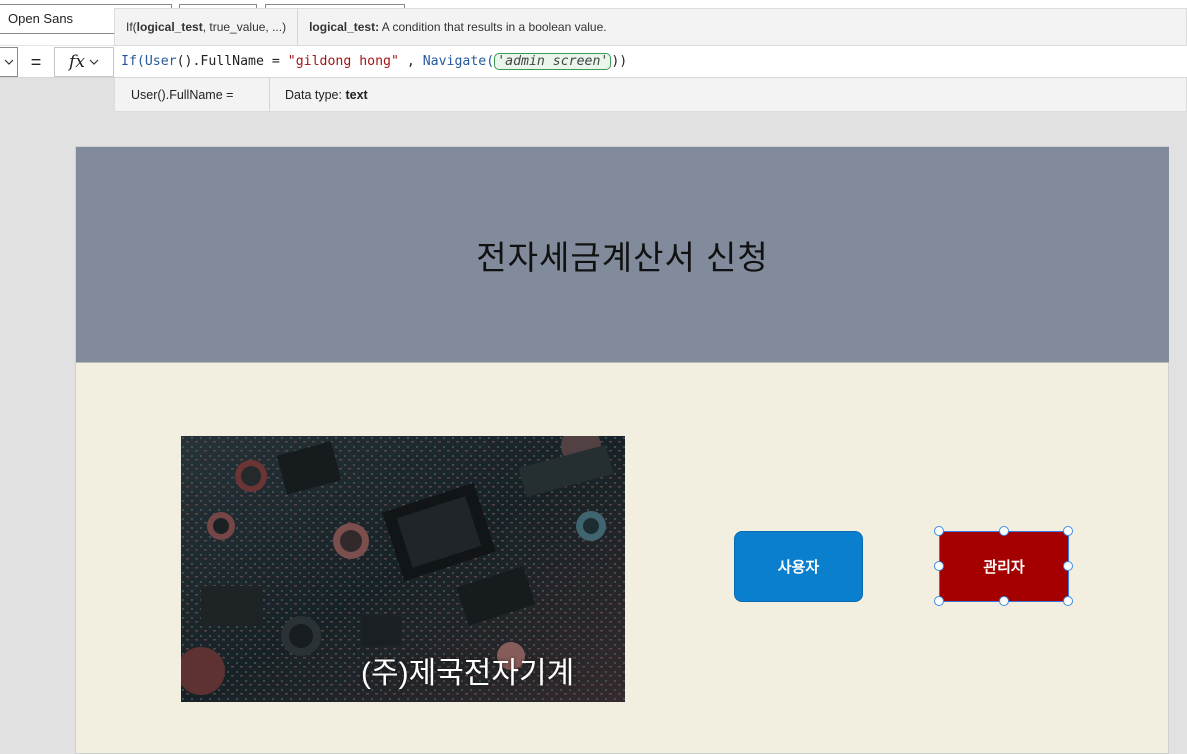 The image size is (1187, 754). Describe the element at coordinates (77, 62) in the screenshot. I see `fx-icon: fx` at that location.